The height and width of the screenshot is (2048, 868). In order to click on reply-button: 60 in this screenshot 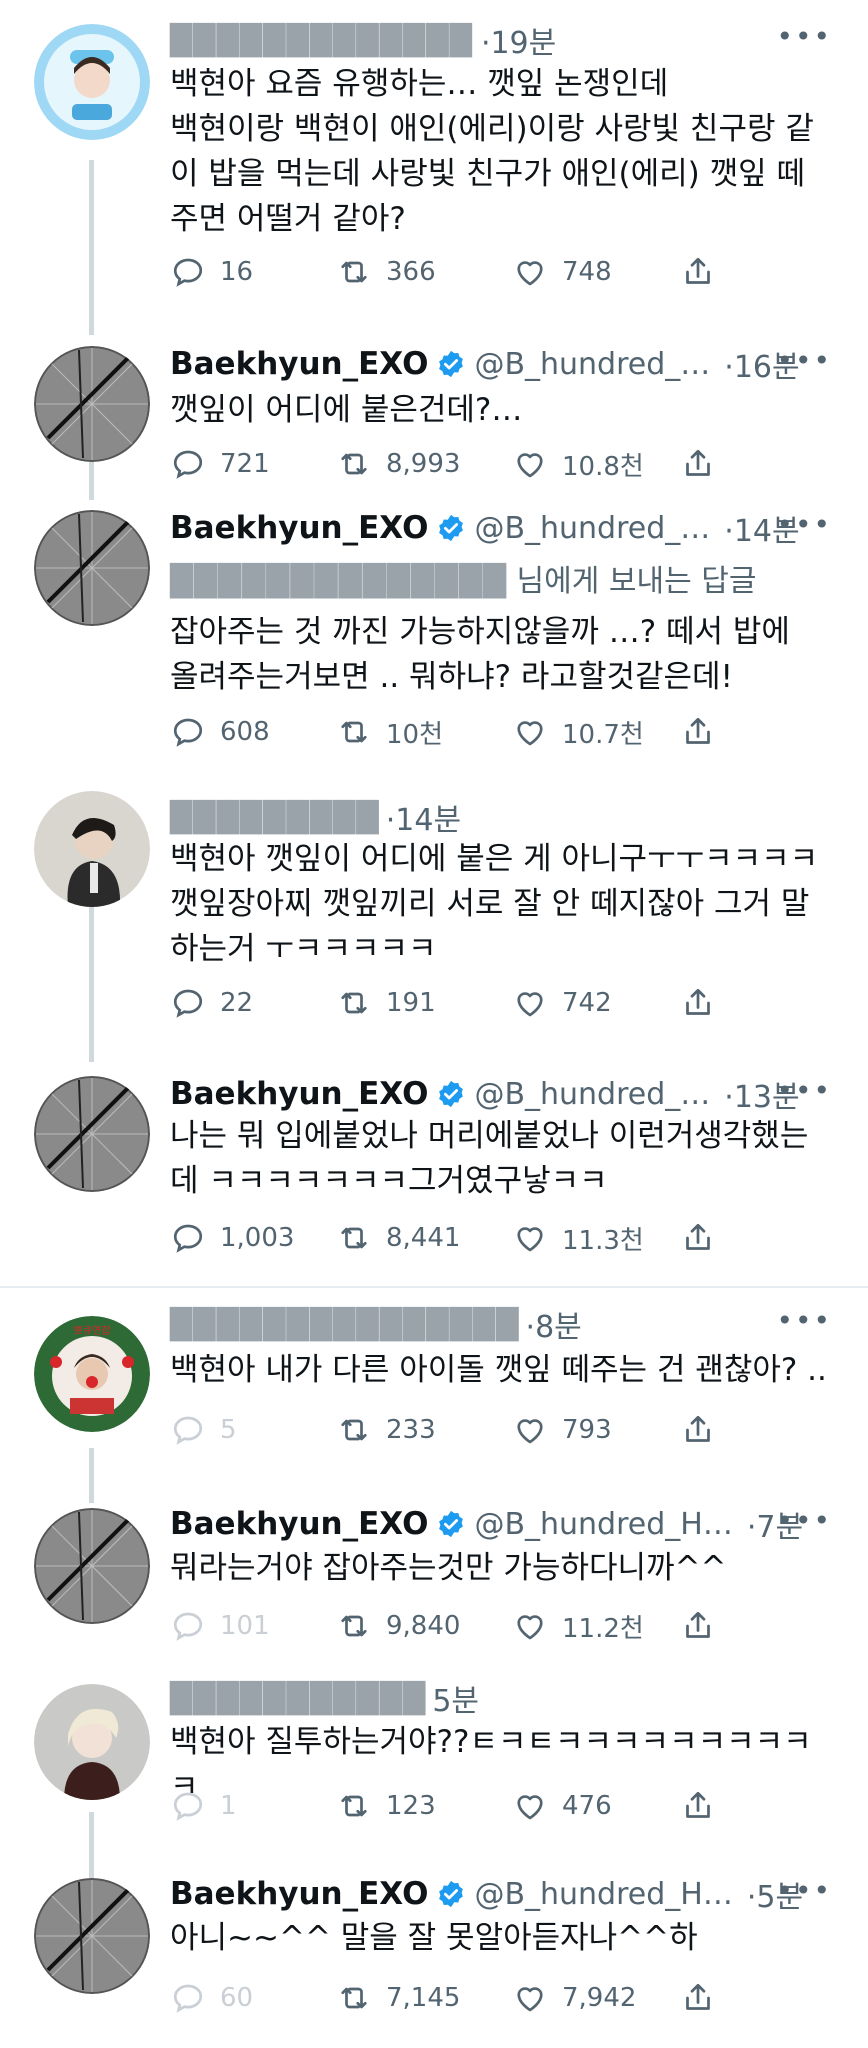, I will do `click(211, 1998)`.